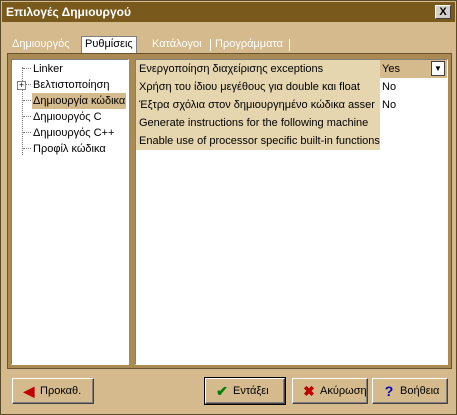 This screenshot has width=457, height=415. I want to click on tree-item-optimization: + Βελτιστοποίηση, so click(70, 85).